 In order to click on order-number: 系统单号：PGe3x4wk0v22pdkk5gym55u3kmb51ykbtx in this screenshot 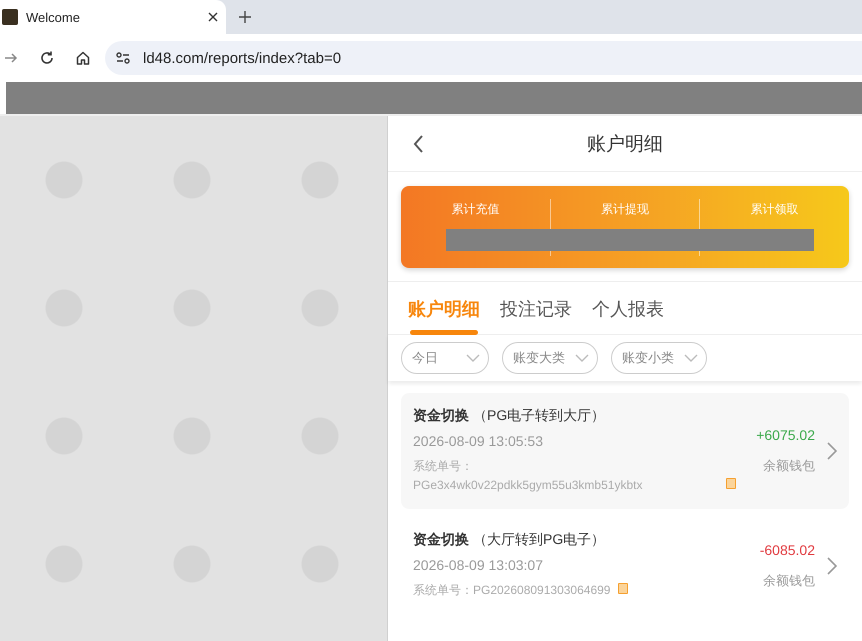, I will do `click(528, 476)`.